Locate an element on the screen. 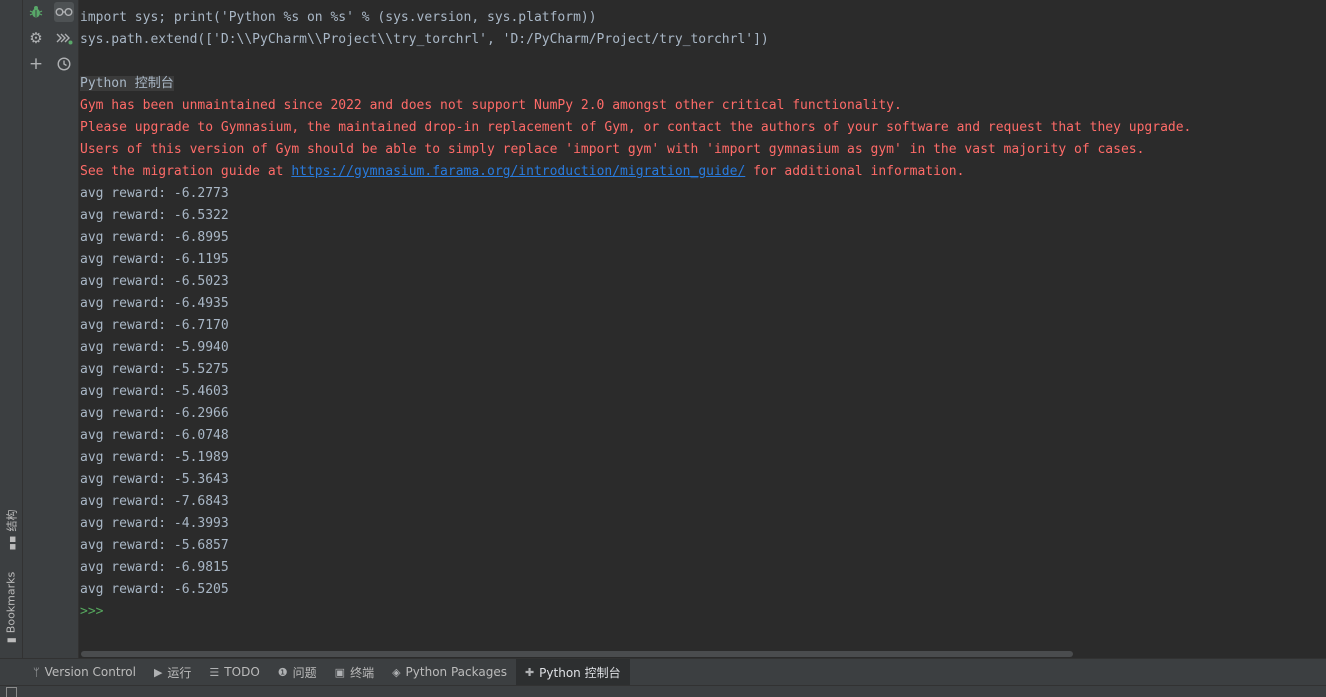 This screenshot has height=697, width=1326. execute-all-button is located at coordinates (64, 38).